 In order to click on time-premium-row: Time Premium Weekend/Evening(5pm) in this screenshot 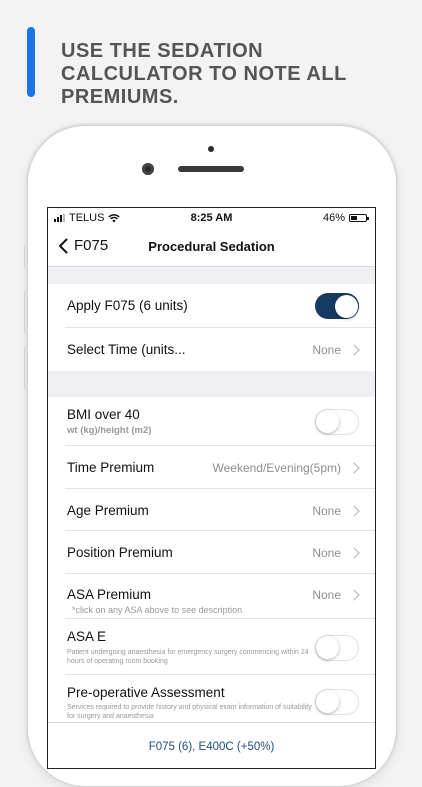, I will do `click(211, 467)`.